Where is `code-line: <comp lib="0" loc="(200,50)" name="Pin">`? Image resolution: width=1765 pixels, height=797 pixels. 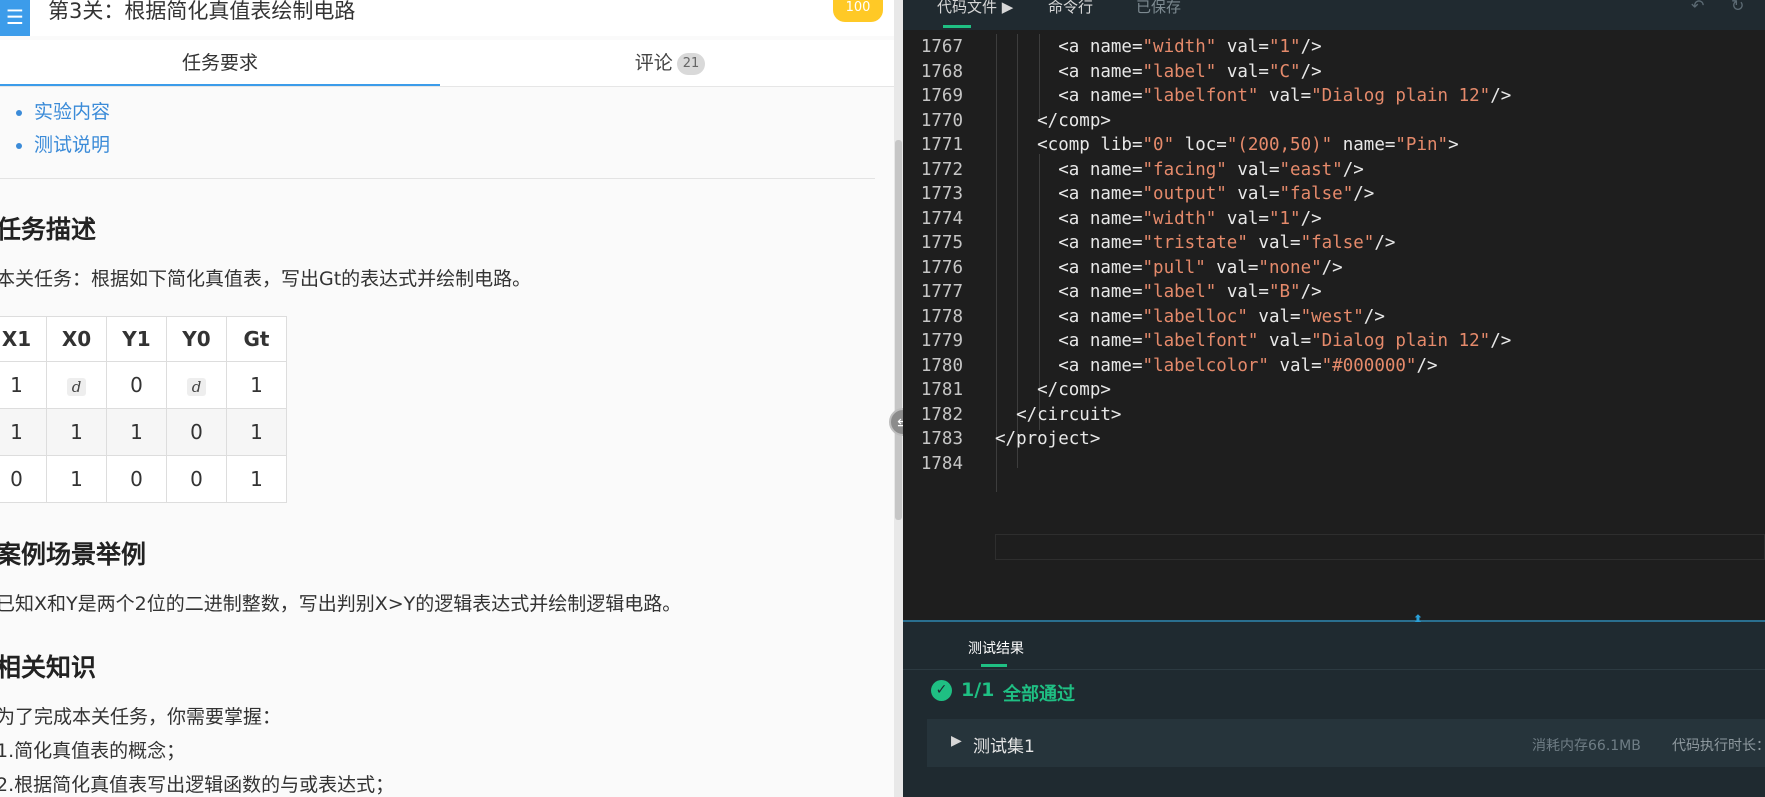 code-line: <comp lib="0" loc="(200,50)" name="Pin"> is located at coordinates (1227, 145).